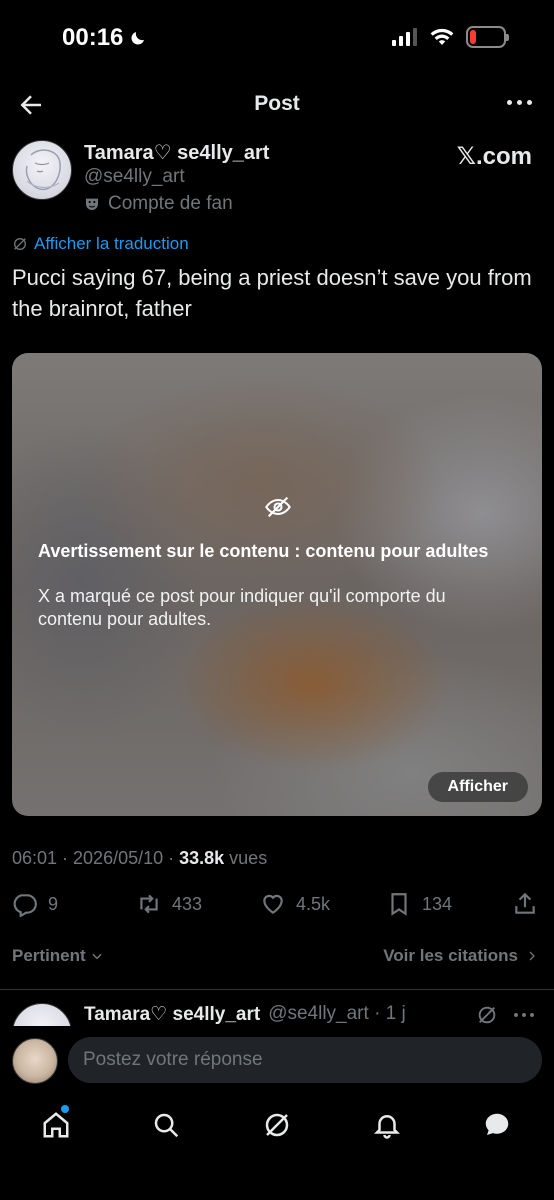 The image size is (554, 1200). I want to click on post-meta: 06:01 · 2026/05/10 · 33.8k vues, so click(140, 858).